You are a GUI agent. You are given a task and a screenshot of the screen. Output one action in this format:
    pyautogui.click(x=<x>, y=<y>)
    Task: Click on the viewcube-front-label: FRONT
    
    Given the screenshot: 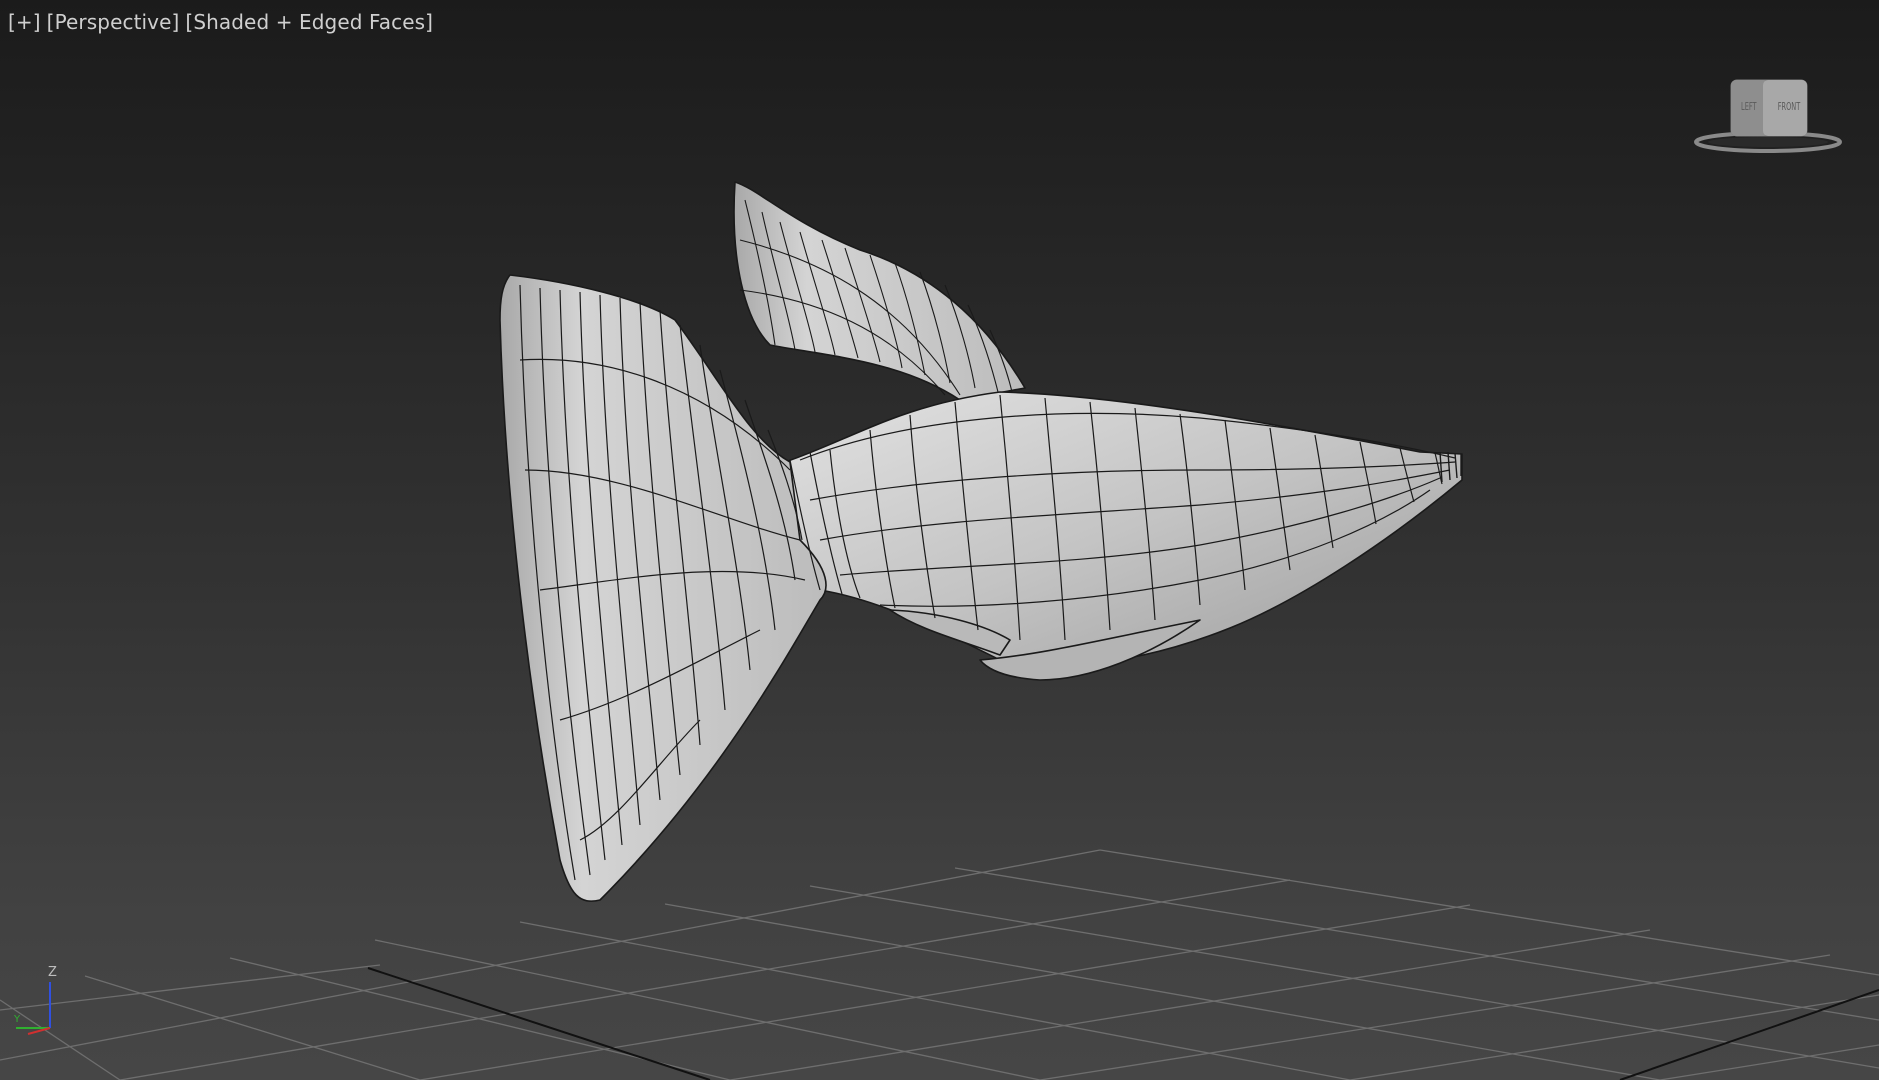 What is the action you would take?
    pyautogui.click(x=1789, y=108)
    